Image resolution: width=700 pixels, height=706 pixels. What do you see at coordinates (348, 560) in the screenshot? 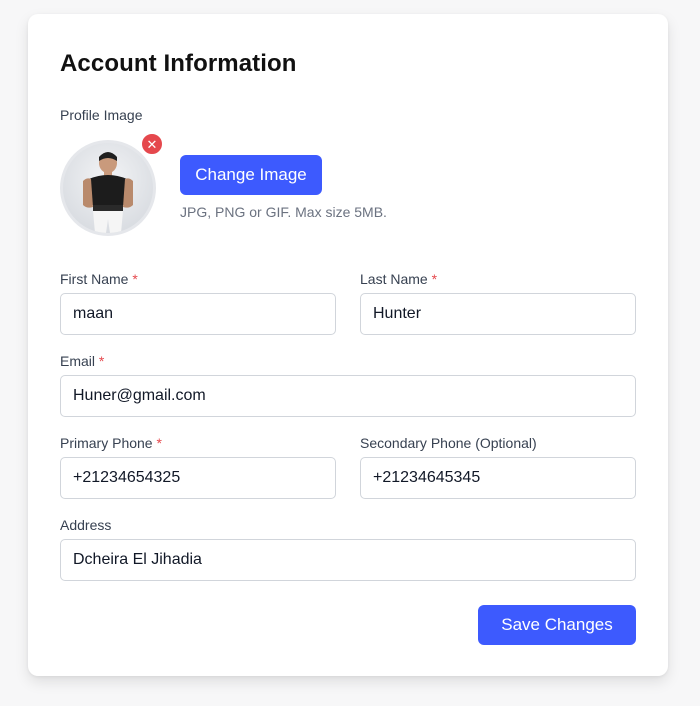
I see `address-input` at bounding box center [348, 560].